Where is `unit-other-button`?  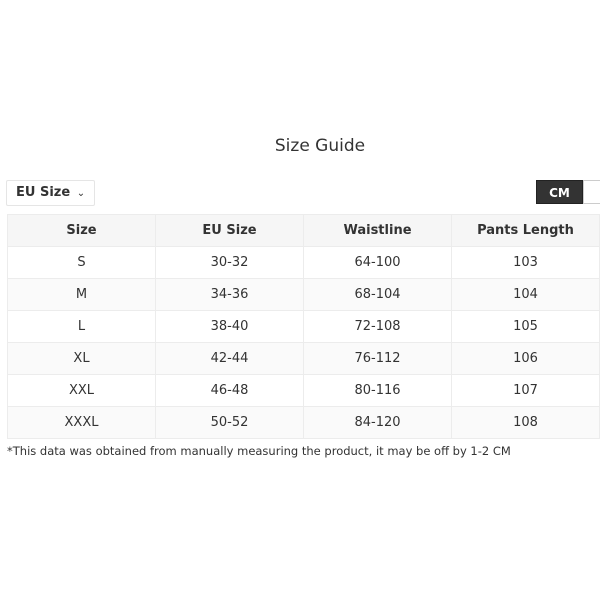
unit-other-button is located at coordinates (591, 192).